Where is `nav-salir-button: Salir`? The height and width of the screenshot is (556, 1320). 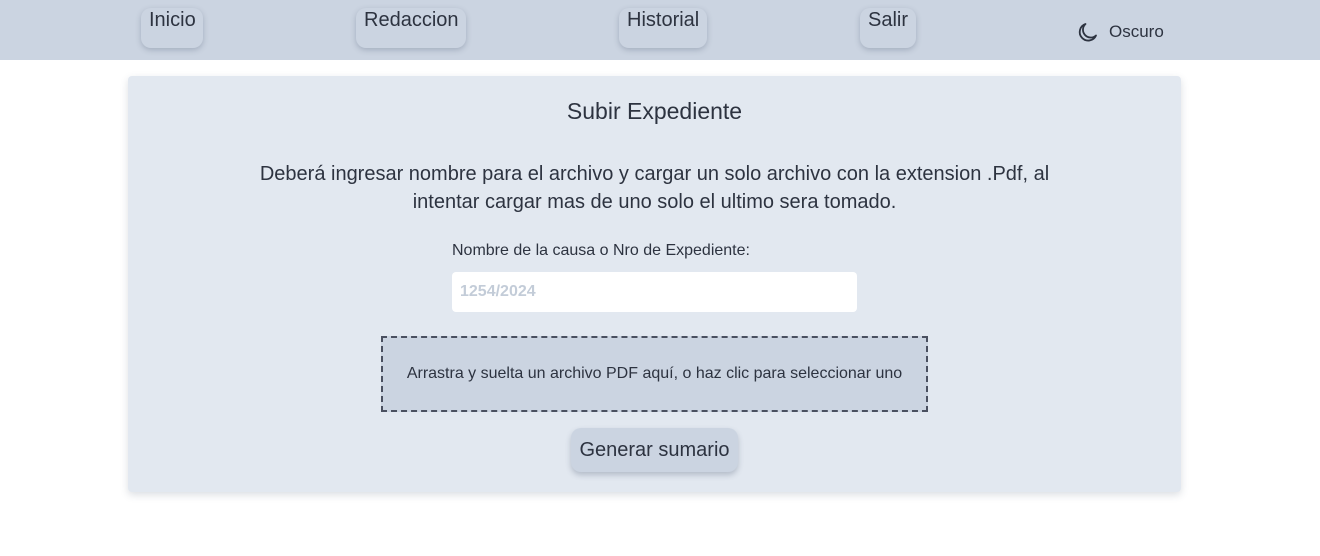
nav-salir-button: Salir is located at coordinates (888, 28).